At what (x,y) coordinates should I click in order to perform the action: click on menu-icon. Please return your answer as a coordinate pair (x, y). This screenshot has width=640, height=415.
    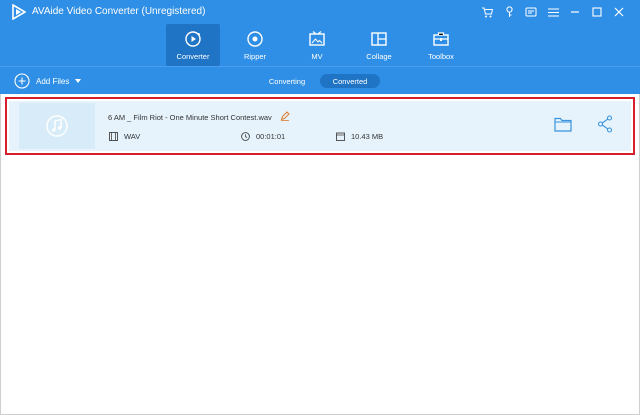
    Looking at the image, I should click on (553, 12).